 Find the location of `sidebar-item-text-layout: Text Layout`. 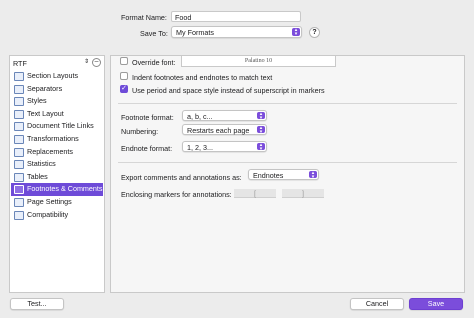

sidebar-item-text-layout: Text Layout is located at coordinates (57, 114).